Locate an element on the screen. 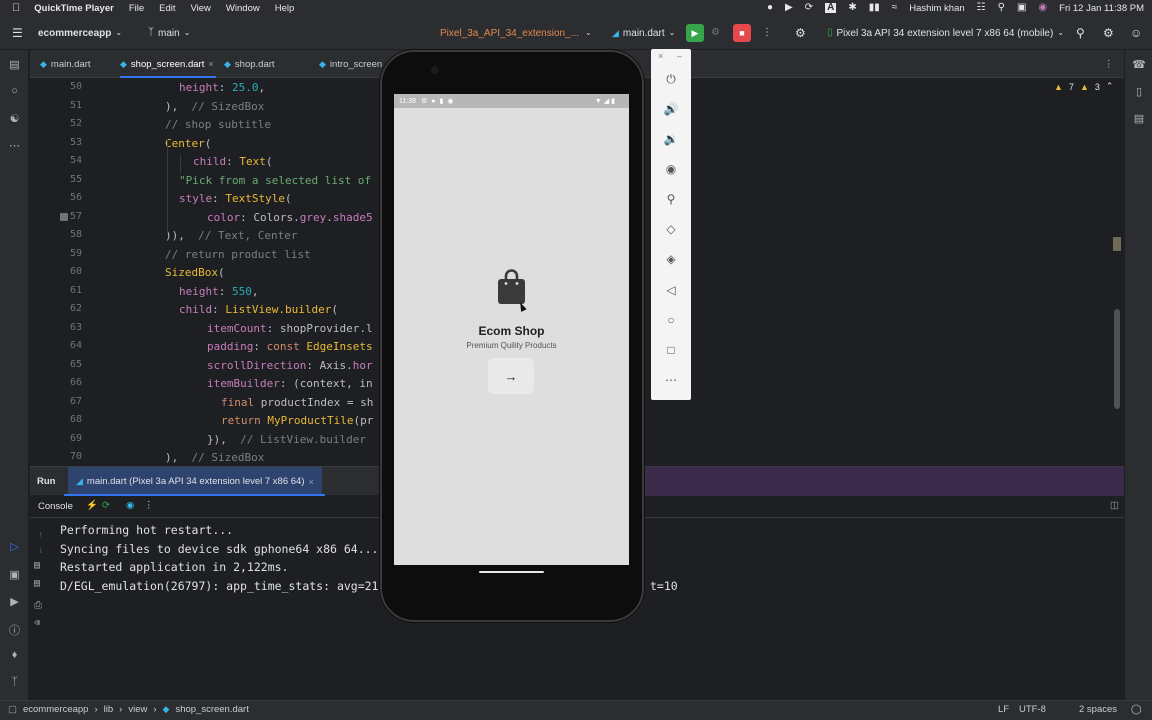  play-circle-icon: ▶ is located at coordinates (789, 8).